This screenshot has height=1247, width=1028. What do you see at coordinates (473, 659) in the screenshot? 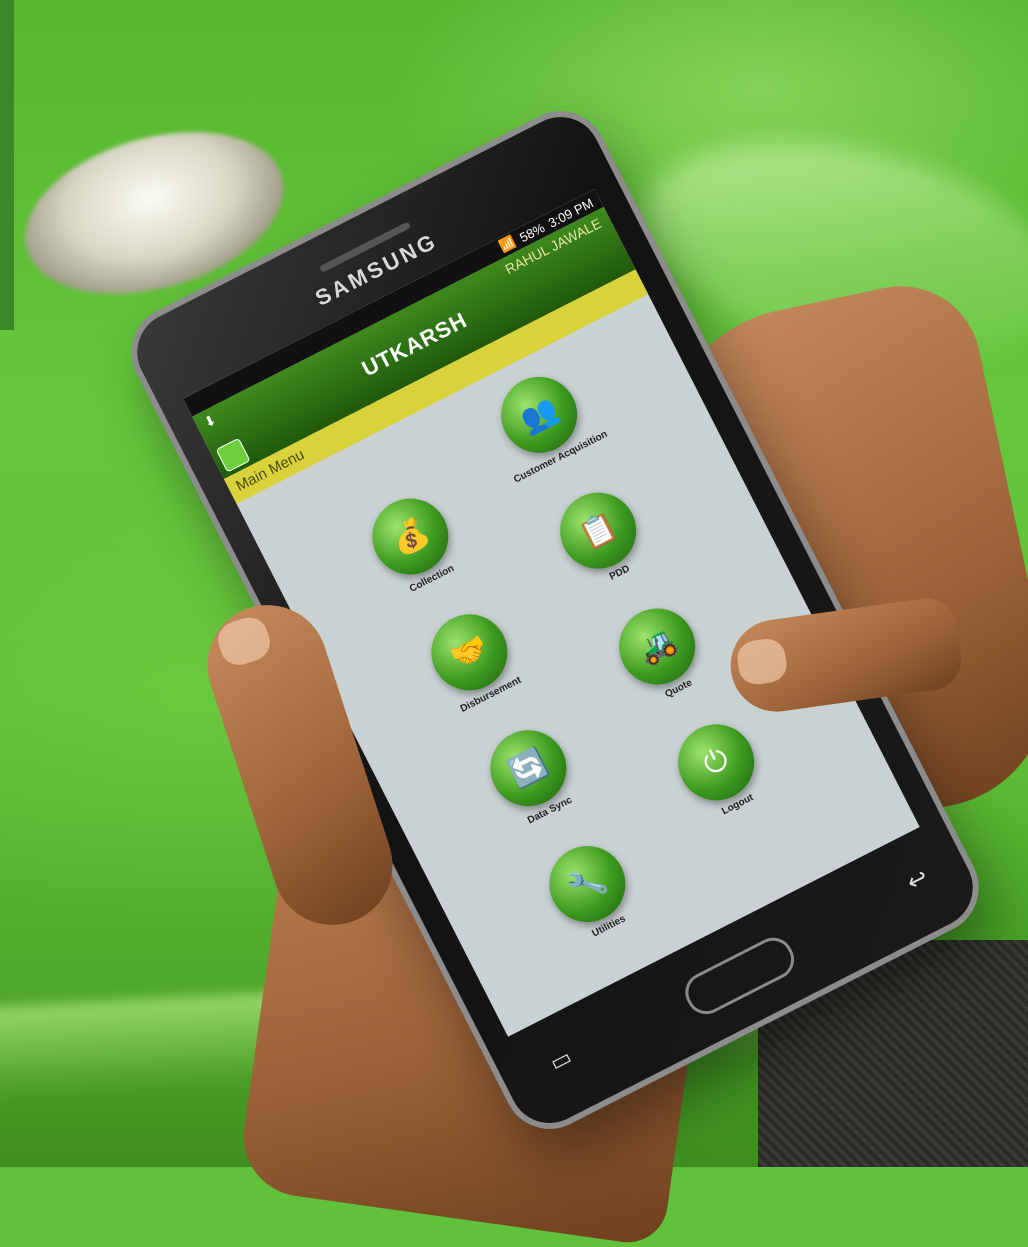
I see `menu-item-disbursement: 🤝 Disbursement` at bounding box center [473, 659].